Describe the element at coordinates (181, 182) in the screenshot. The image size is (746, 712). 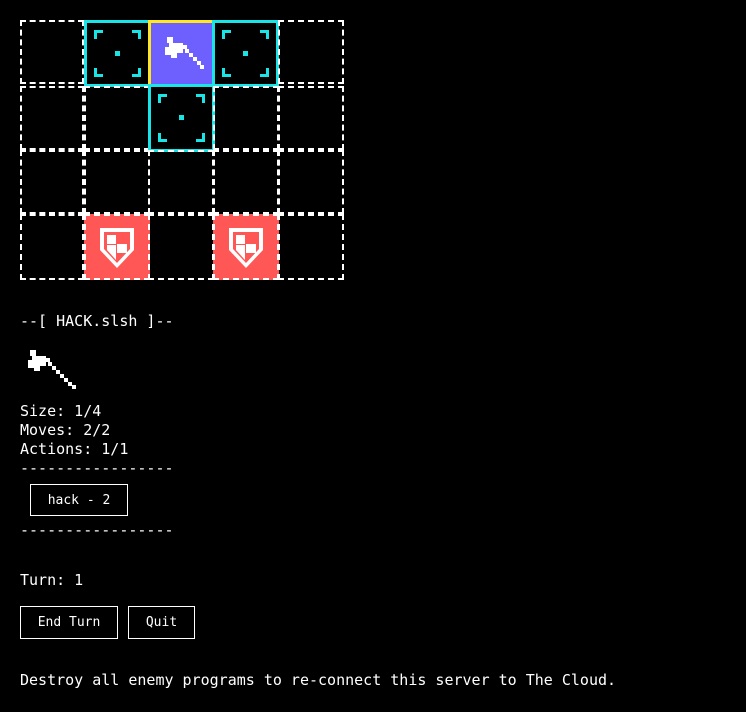
I see `grid-cell-r2c2` at that location.